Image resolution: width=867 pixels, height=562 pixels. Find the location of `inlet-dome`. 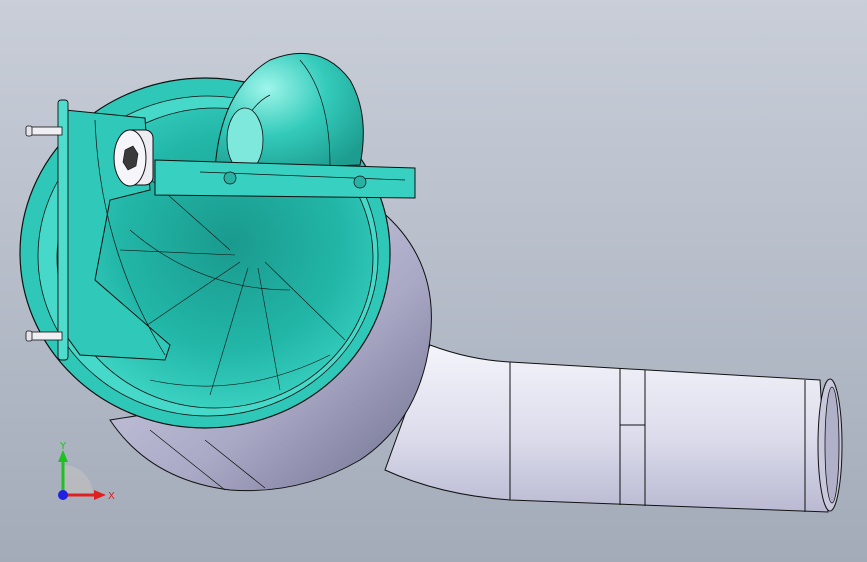

inlet-dome is located at coordinates (289, 112).